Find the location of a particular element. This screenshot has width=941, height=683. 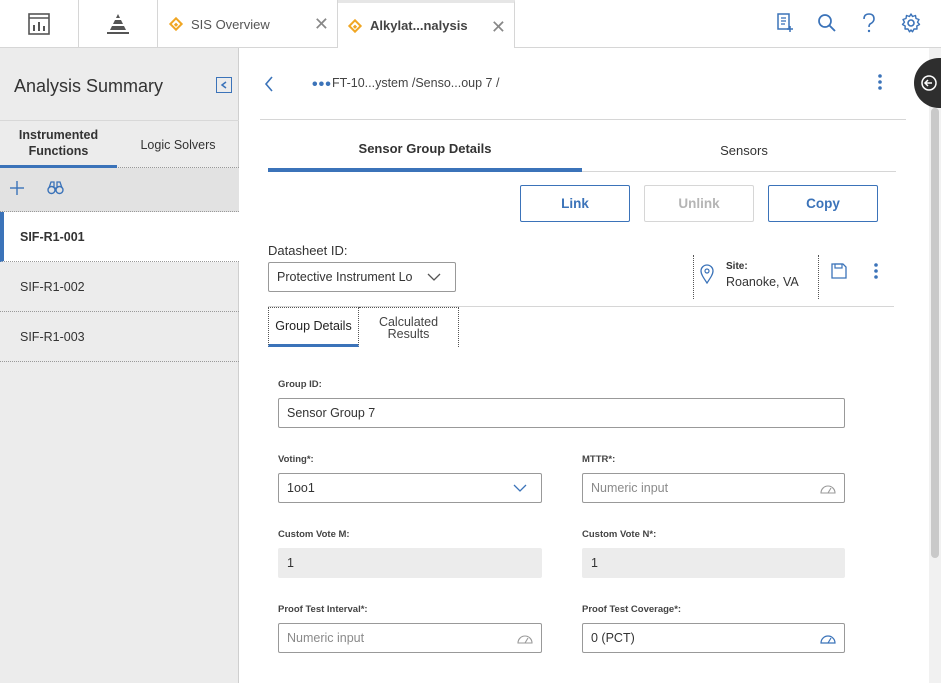

tab-alkylation-analysis: Alkylat...nalysis ✕ is located at coordinates (426, 24).